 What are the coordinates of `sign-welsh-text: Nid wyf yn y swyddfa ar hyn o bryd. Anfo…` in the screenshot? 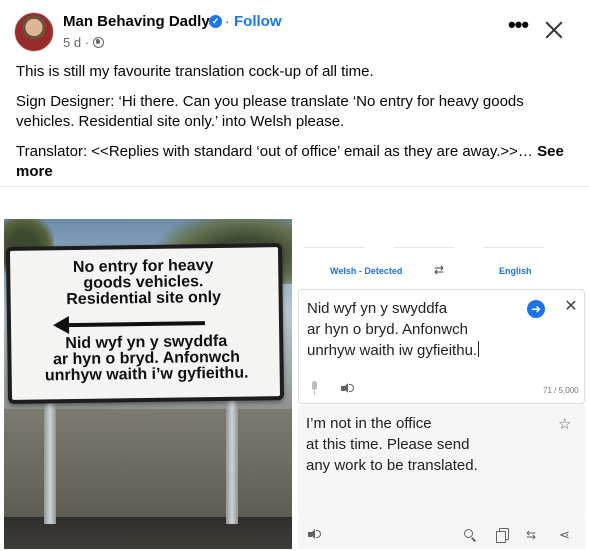 It's located at (146, 359).